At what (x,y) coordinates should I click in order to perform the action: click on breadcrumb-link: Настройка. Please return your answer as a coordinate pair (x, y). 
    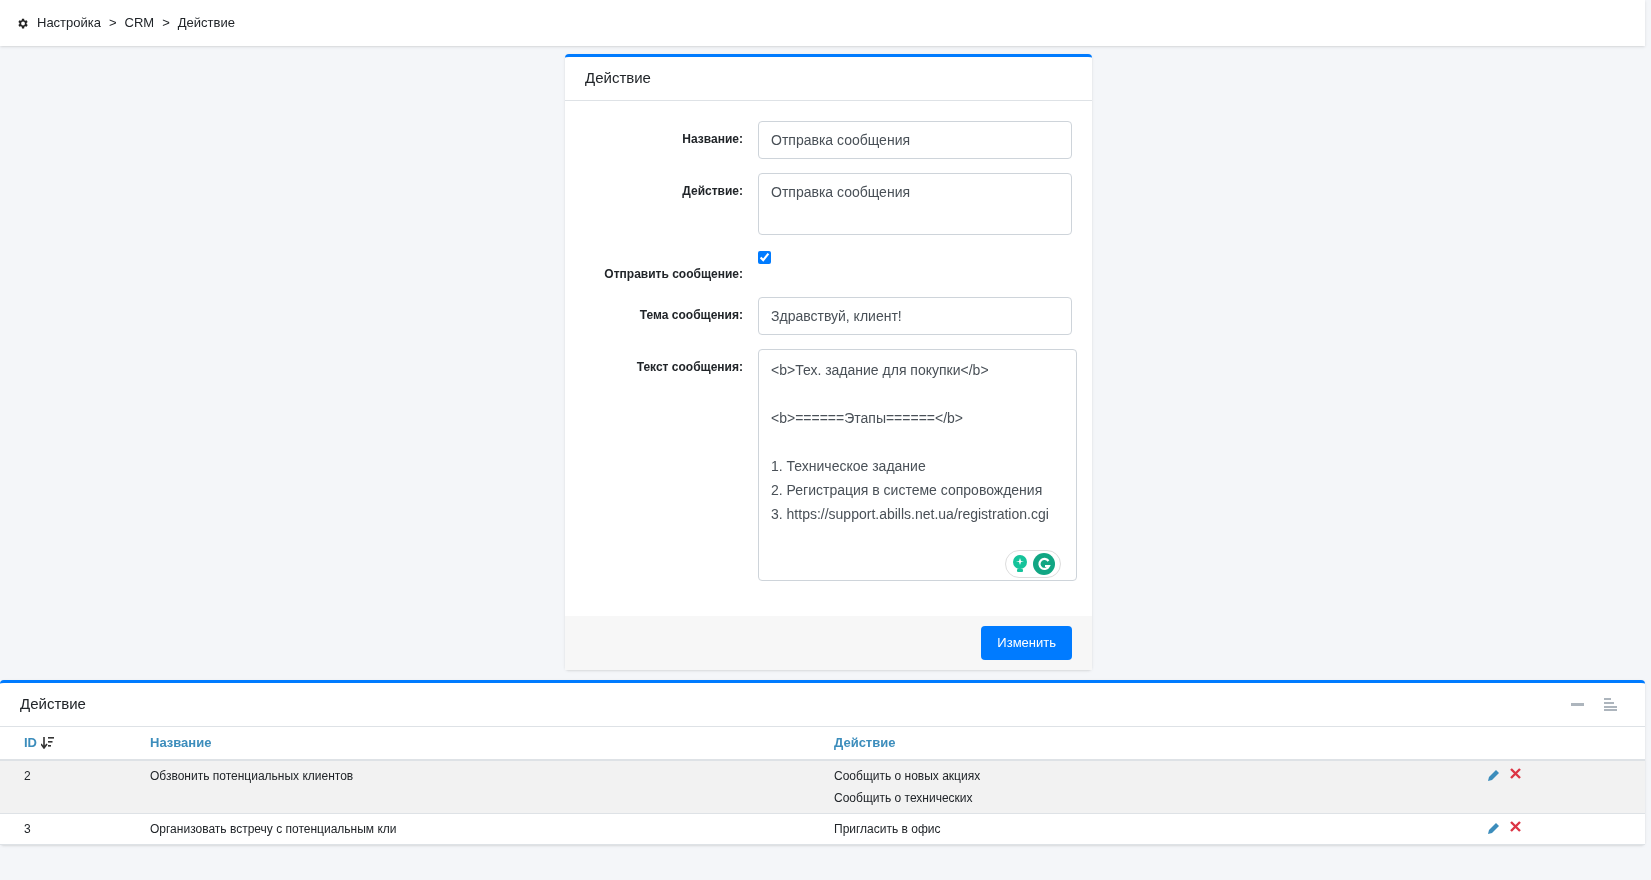
    Looking at the image, I should click on (69, 23).